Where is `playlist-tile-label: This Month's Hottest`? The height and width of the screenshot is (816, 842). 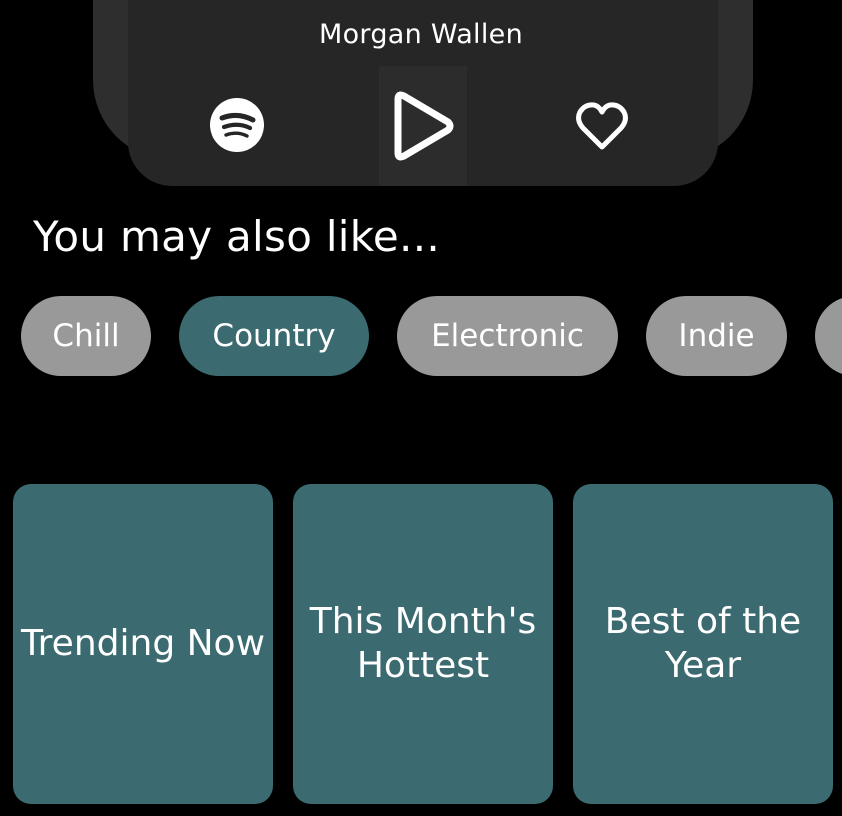
playlist-tile-label: This Month's Hottest is located at coordinates (423, 643).